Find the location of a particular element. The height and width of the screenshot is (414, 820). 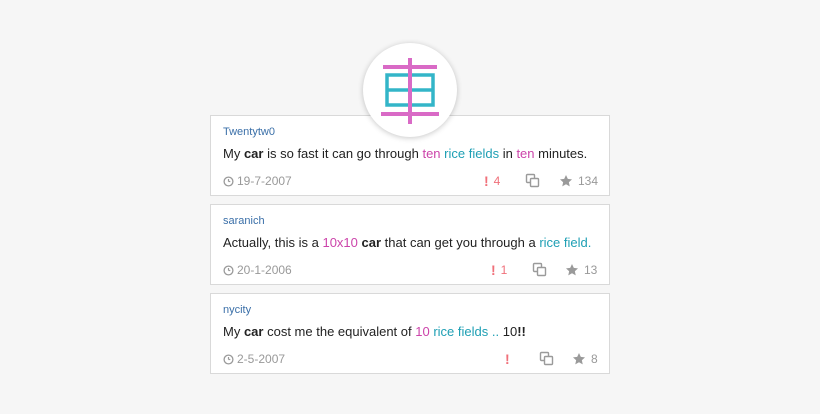

report-count: 4 is located at coordinates (497, 181).